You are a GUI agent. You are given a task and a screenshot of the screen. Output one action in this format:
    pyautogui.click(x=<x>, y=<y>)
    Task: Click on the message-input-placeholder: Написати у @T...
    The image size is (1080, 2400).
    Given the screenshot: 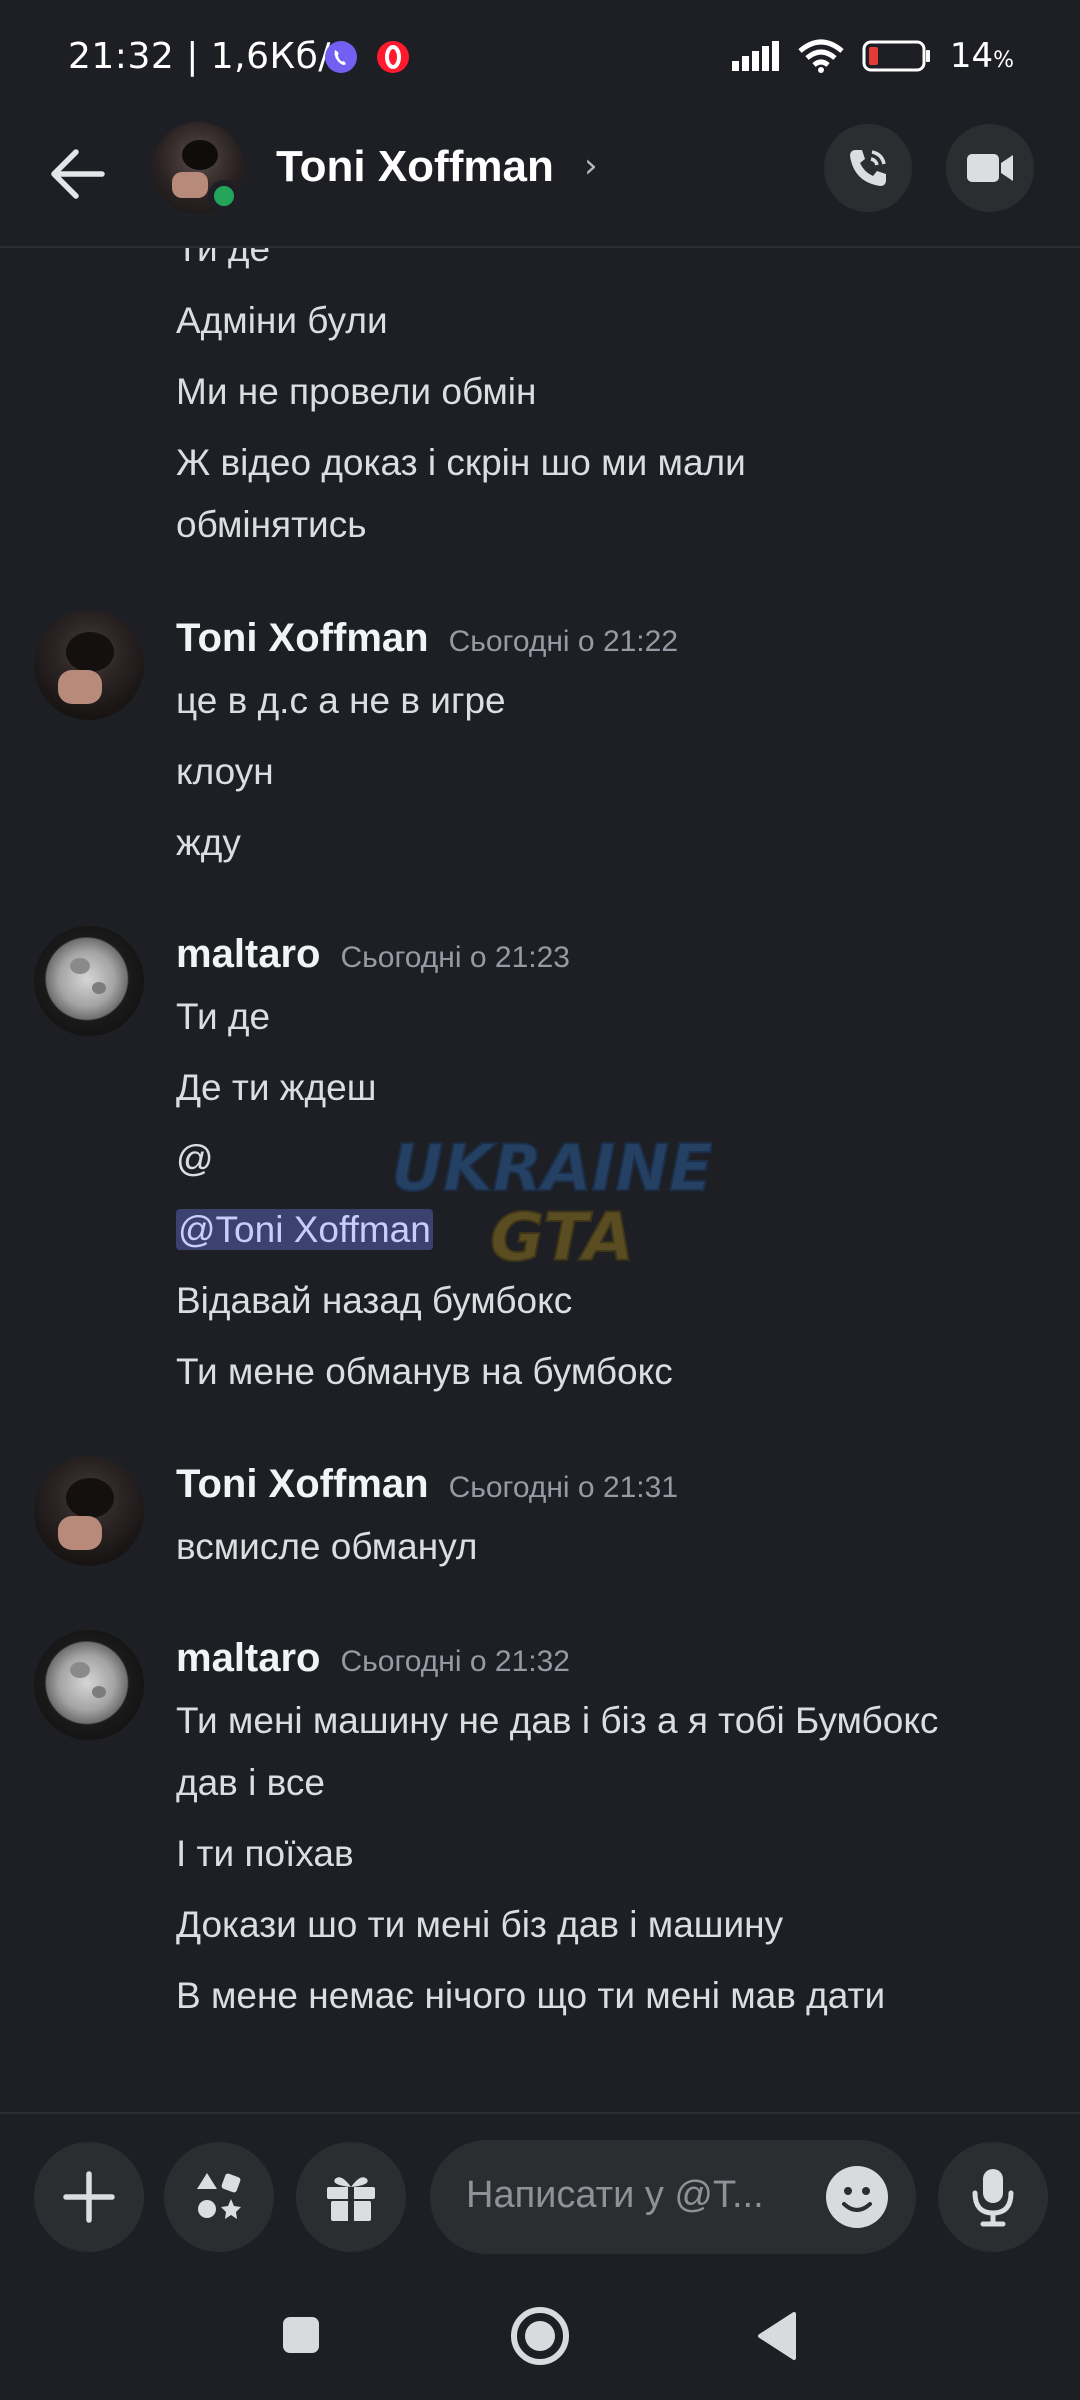 What is the action you would take?
    pyautogui.click(x=615, y=2195)
    